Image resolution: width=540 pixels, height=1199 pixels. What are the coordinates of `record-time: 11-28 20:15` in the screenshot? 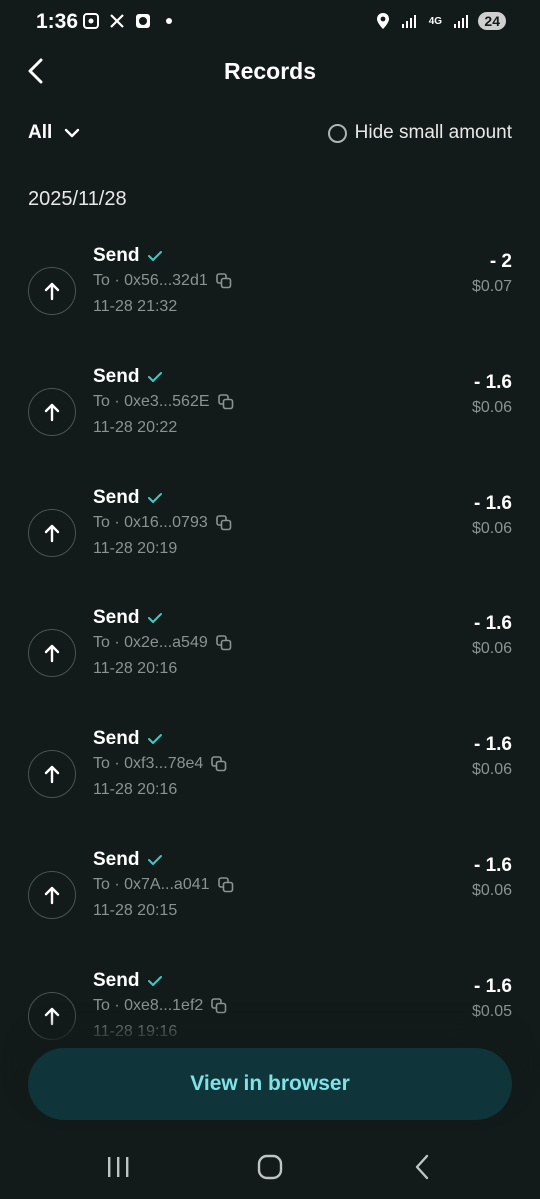 It's located at (135, 910).